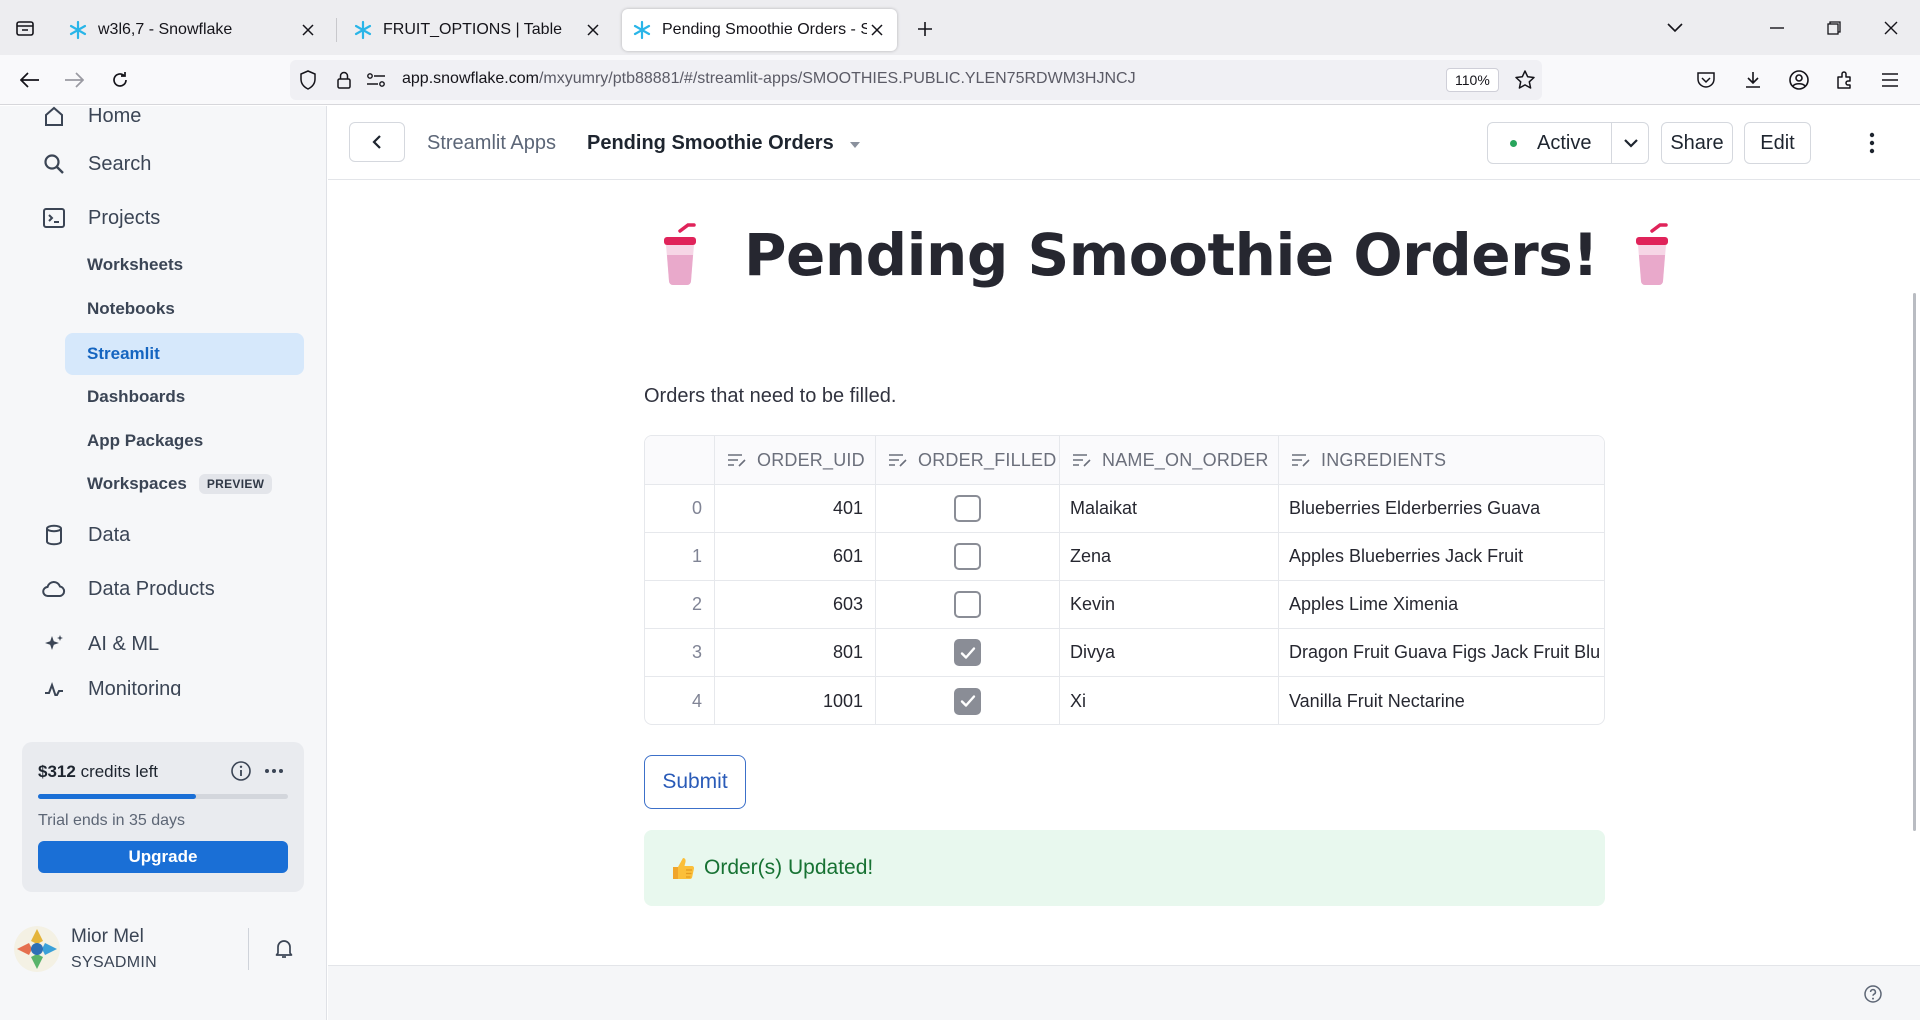 The width and height of the screenshot is (1920, 1020). Describe the element at coordinates (1441, 652) in the screenshot. I see `cell-ingredients: Dragon Fruit Guava Figs Jack Fruit Blu` at that location.